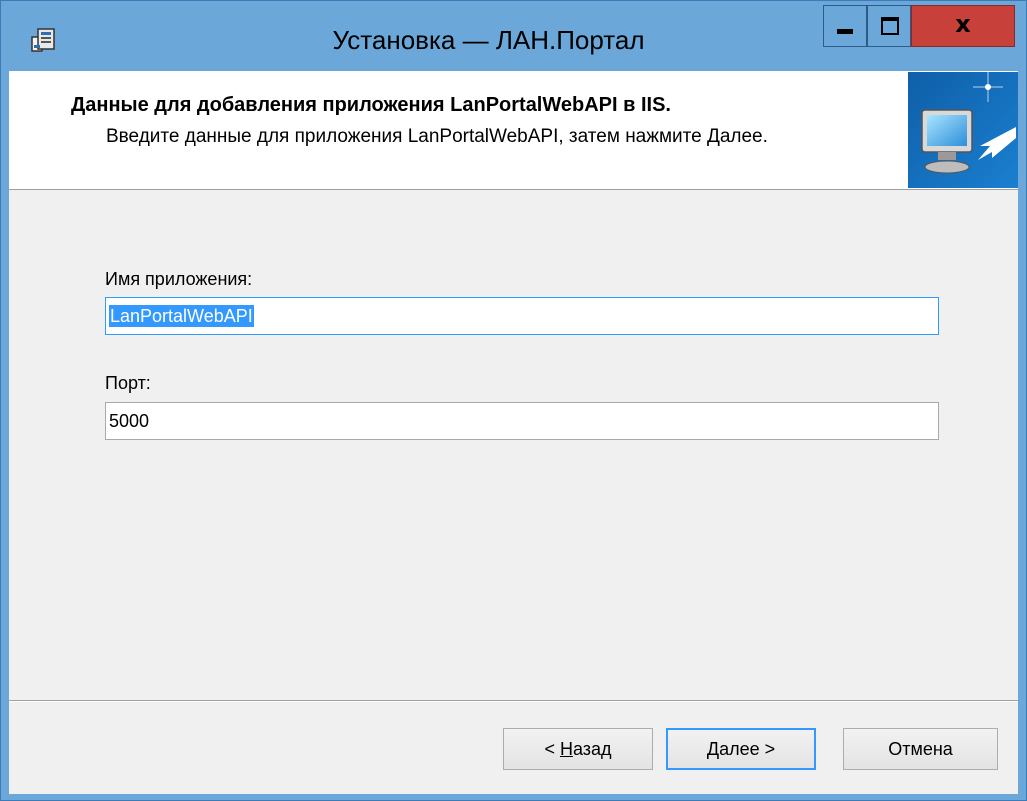 The width and height of the screenshot is (1027, 801). I want to click on minimize-icon, so click(845, 31).